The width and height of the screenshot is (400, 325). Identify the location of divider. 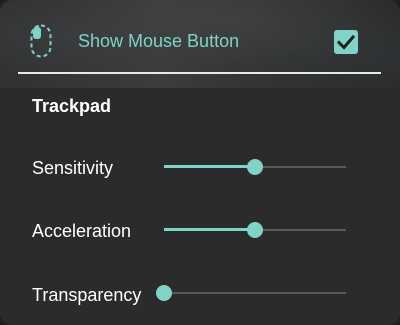
(199, 73).